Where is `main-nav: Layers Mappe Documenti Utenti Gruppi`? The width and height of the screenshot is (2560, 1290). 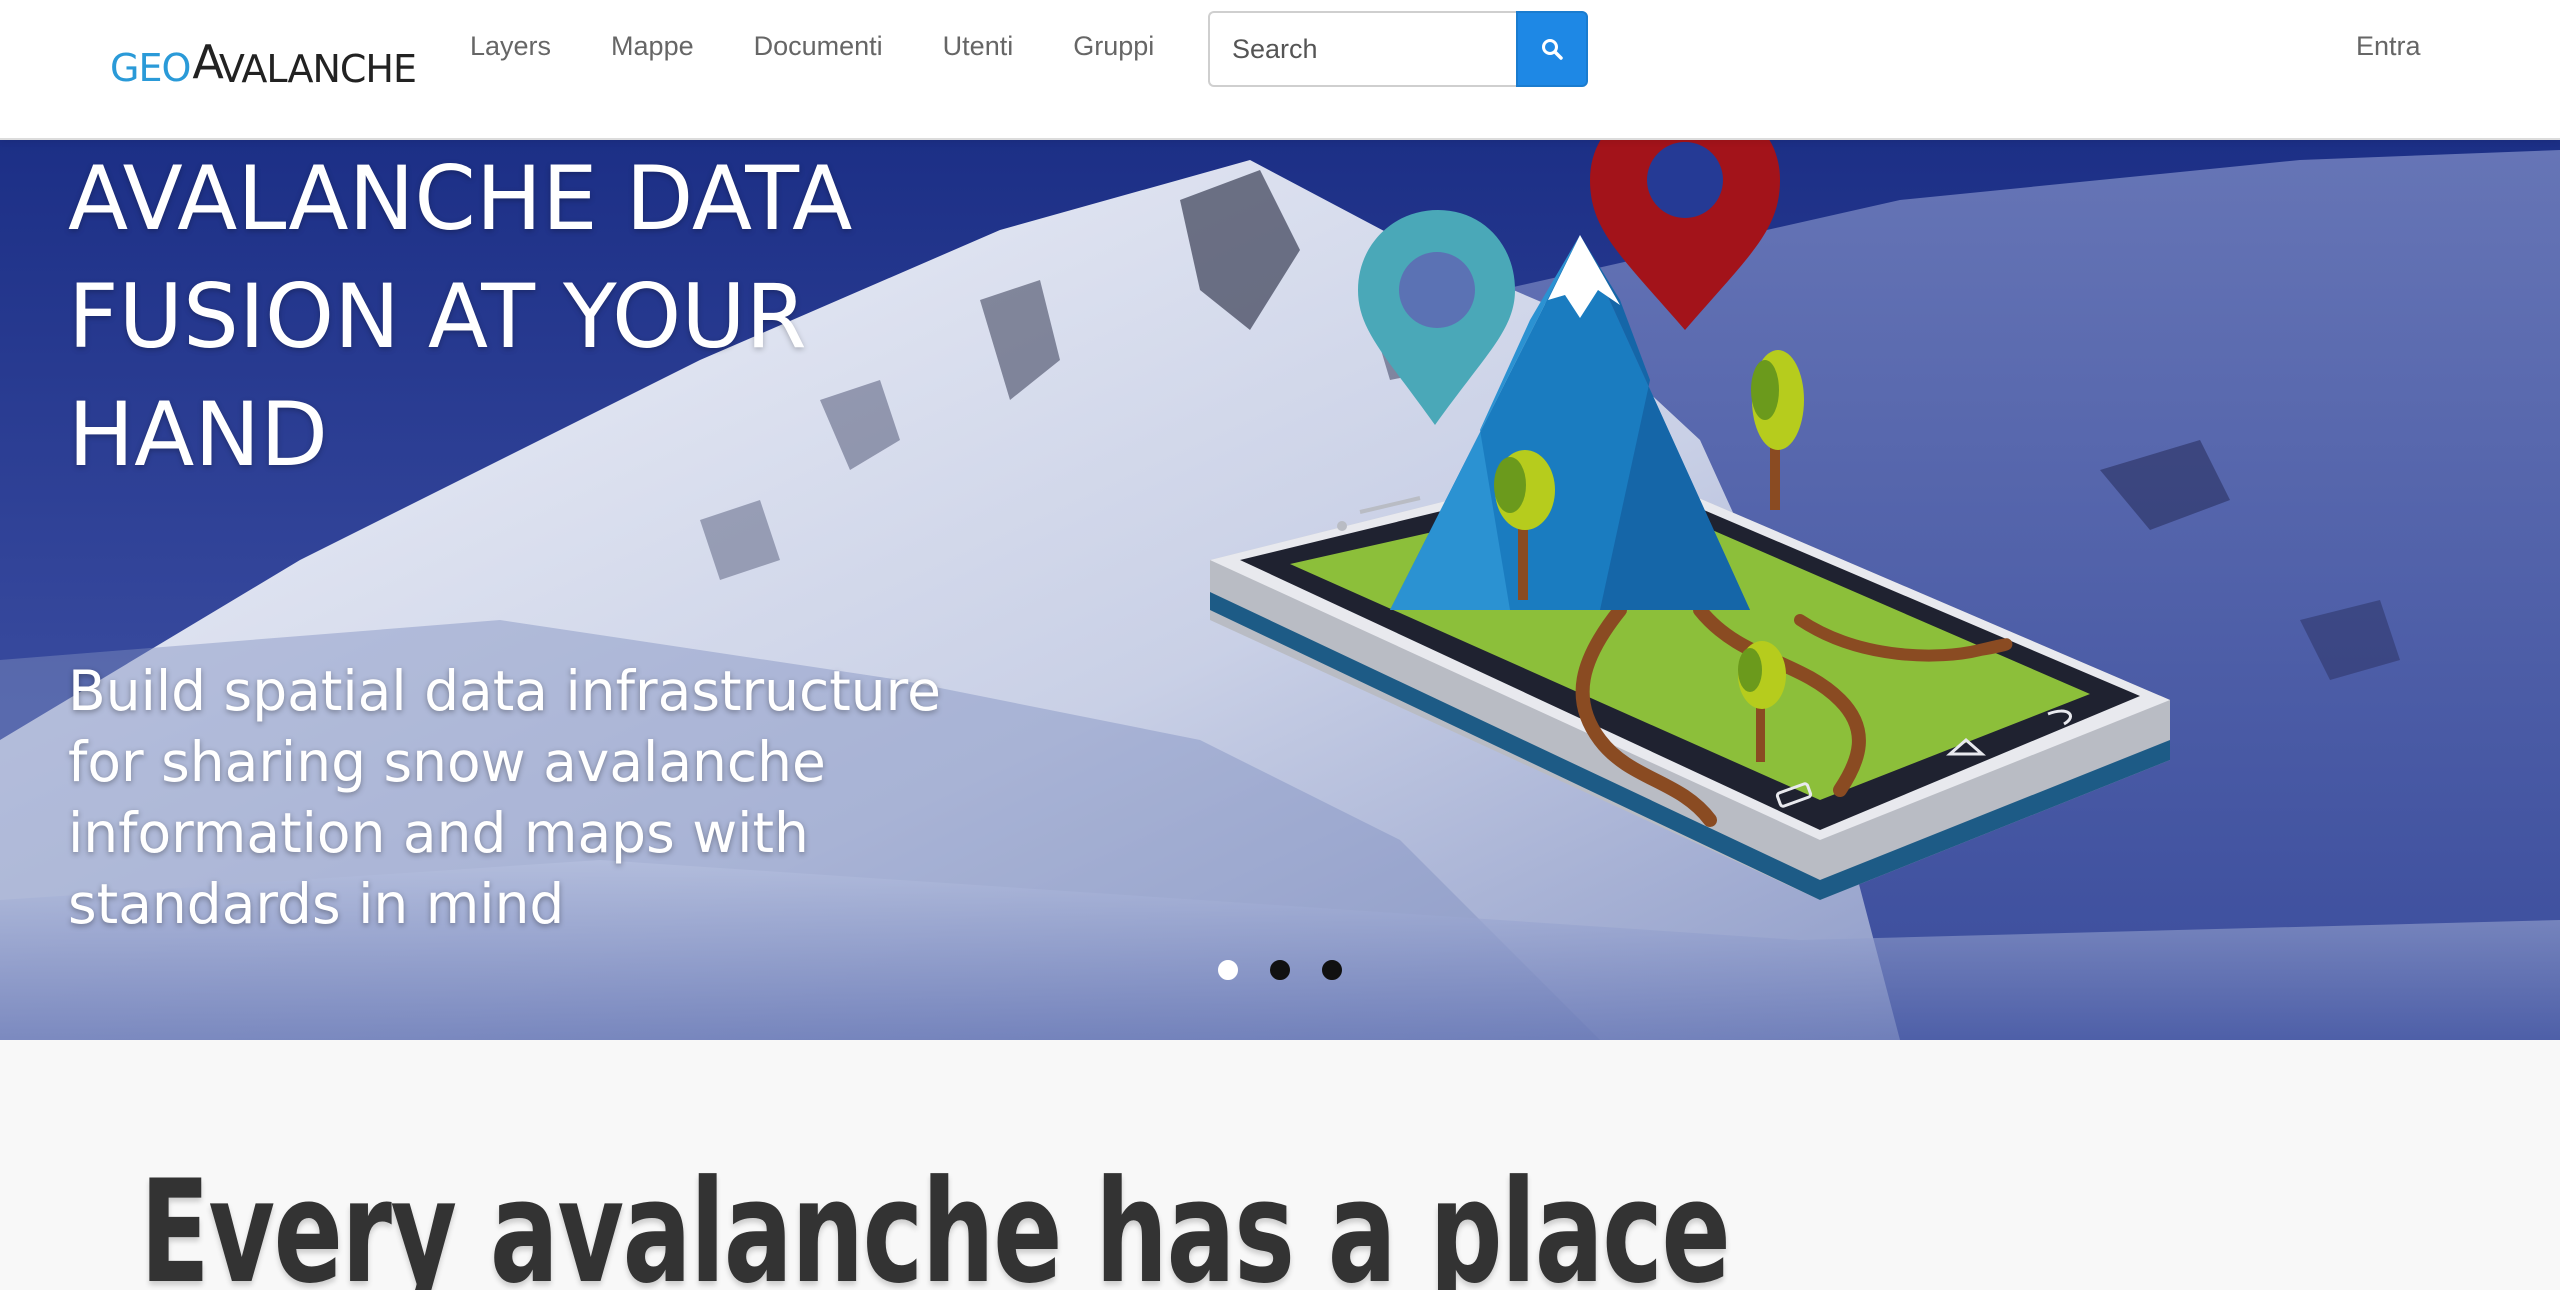
main-nav: Layers Mappe Documenti Utenti Gruppi is located at coordinates (827, 46).